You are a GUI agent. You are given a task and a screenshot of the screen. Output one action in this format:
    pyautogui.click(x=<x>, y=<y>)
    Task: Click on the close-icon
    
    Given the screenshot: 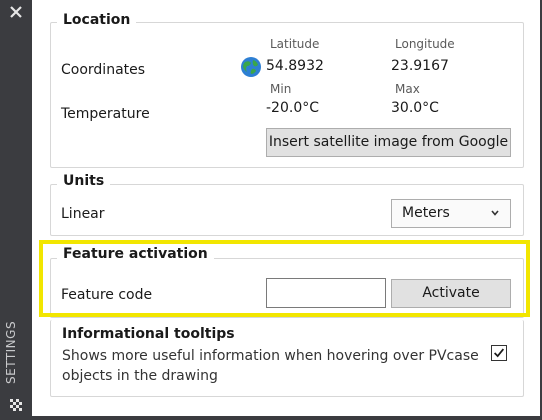 What is the action you would take?
    pyautogui.click(x=16, y=12)
    